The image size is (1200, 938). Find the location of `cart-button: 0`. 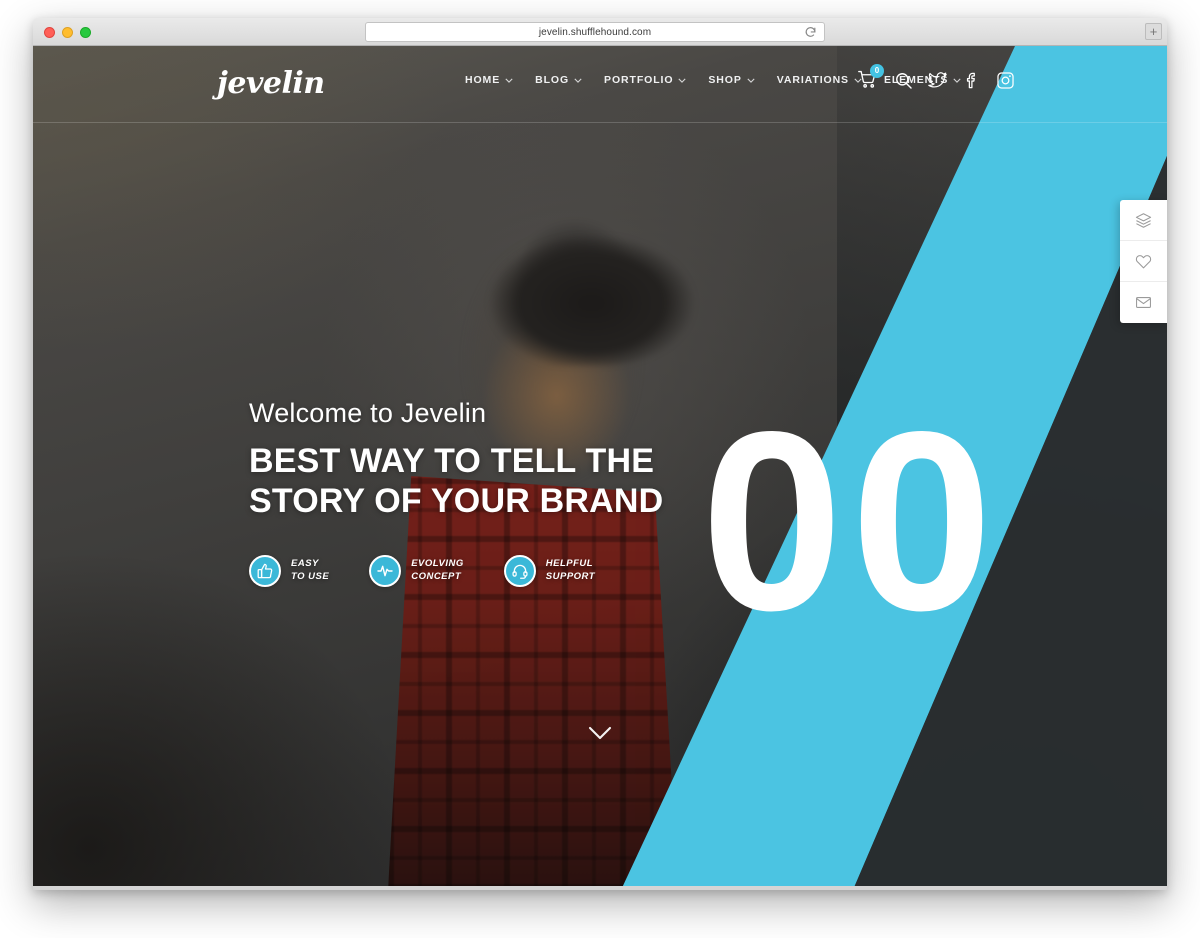

cart-button: 0 is located at coordinates (871, 77).